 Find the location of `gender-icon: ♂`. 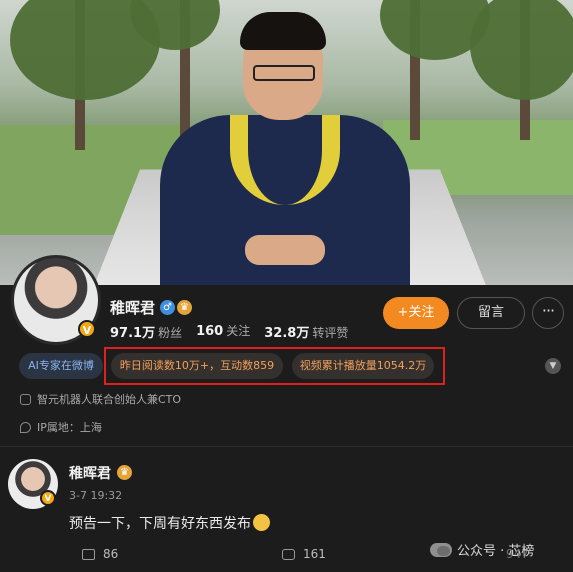

gender-icon: ♂ is located at coordinates (167, 307).